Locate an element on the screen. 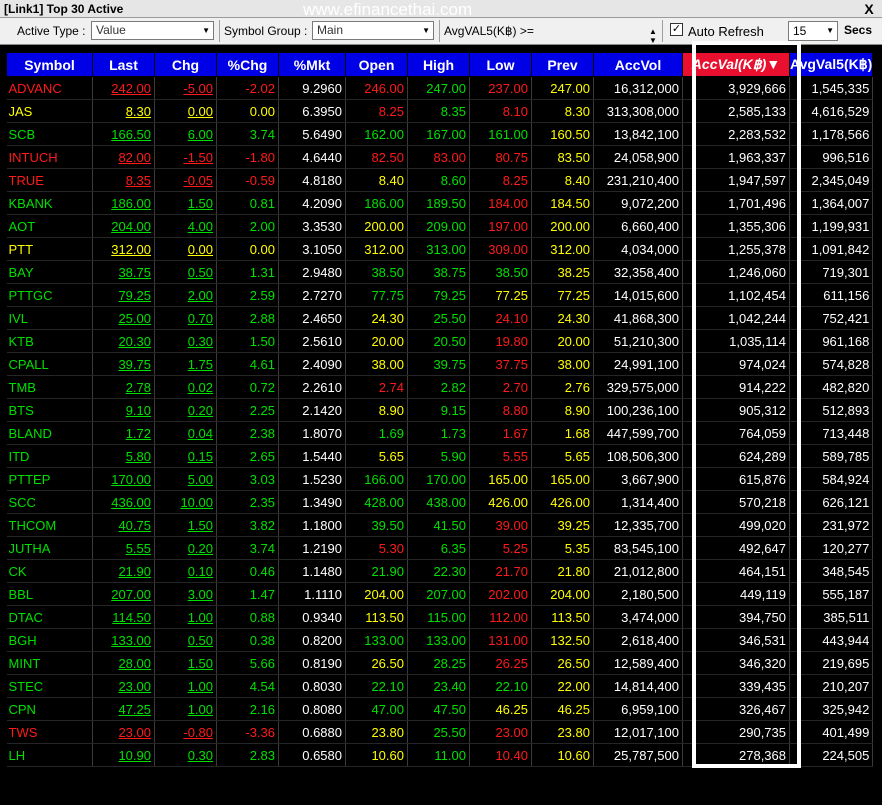 The image size is (882, 805). cell-symbol: BBL is located at coordinates (49, 594).